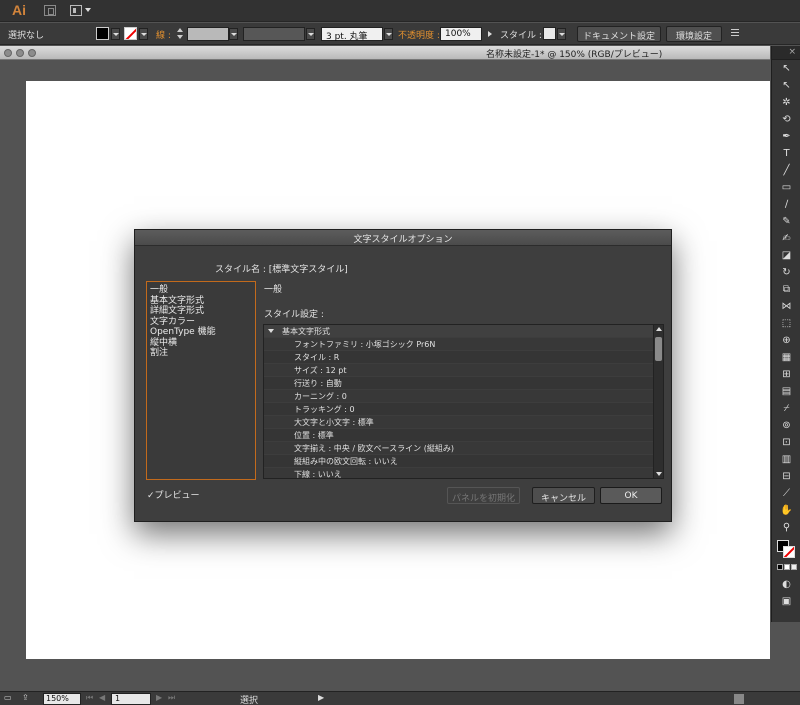  What do you see at coordinates (32, 53) in the screenshot?
I see `zoom-window-icon` at bounding box center [32, 53].